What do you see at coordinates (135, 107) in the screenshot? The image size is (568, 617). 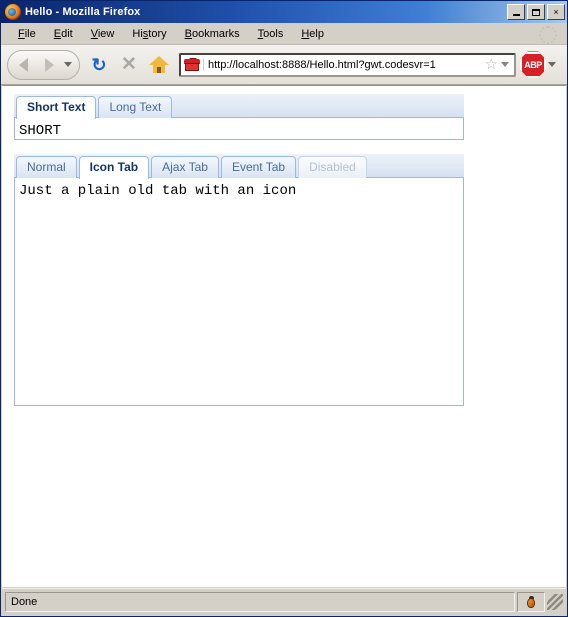 I see `tab-long-text: Long Text` at bounding box center [135, 107].